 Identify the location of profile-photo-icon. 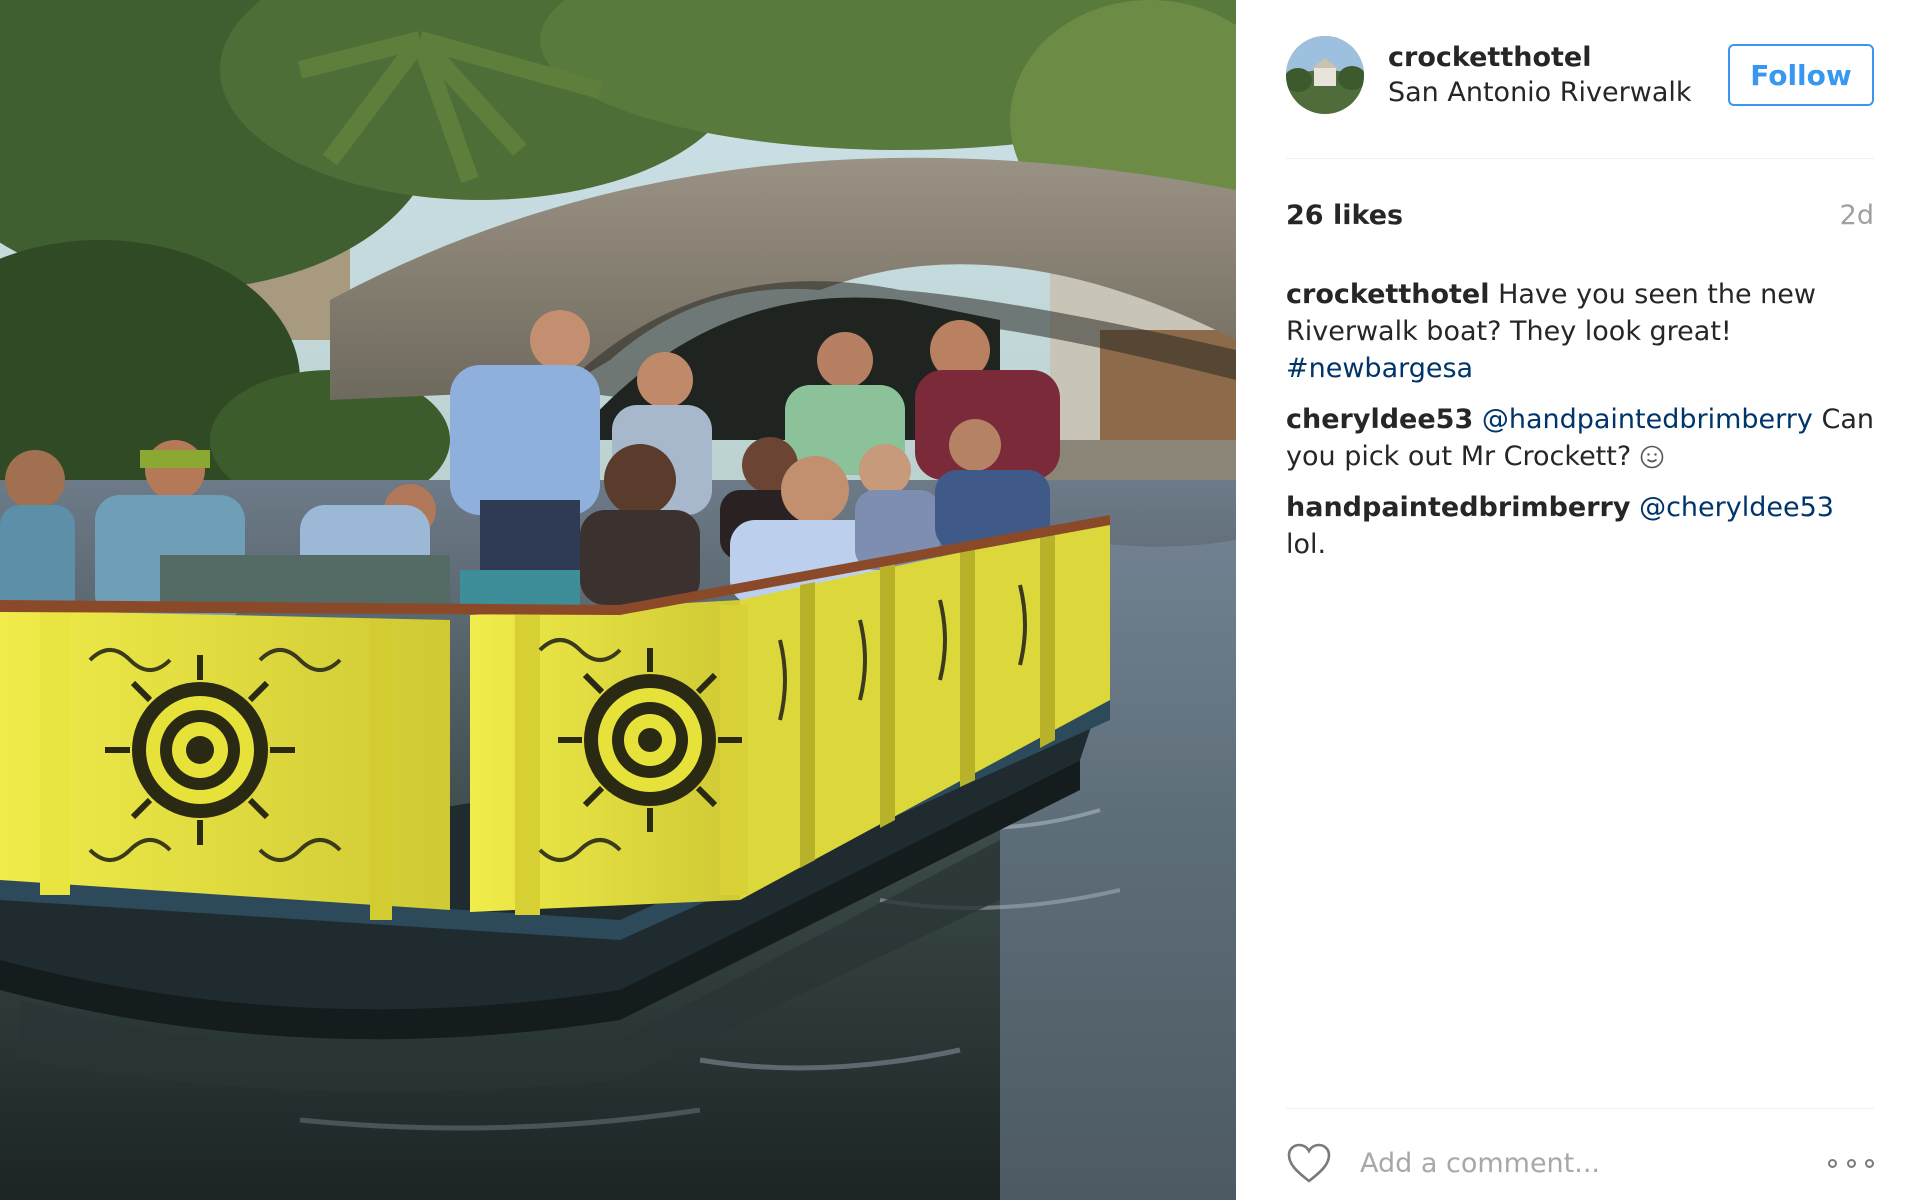
(1325, 75).